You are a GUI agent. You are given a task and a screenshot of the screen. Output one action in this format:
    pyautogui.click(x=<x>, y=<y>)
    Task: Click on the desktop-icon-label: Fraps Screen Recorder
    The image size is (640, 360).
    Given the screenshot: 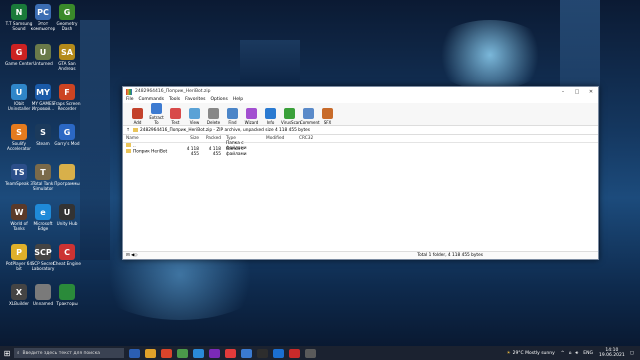 What is the action you would take?
    pyautogui.click(x=67, y=106)
    